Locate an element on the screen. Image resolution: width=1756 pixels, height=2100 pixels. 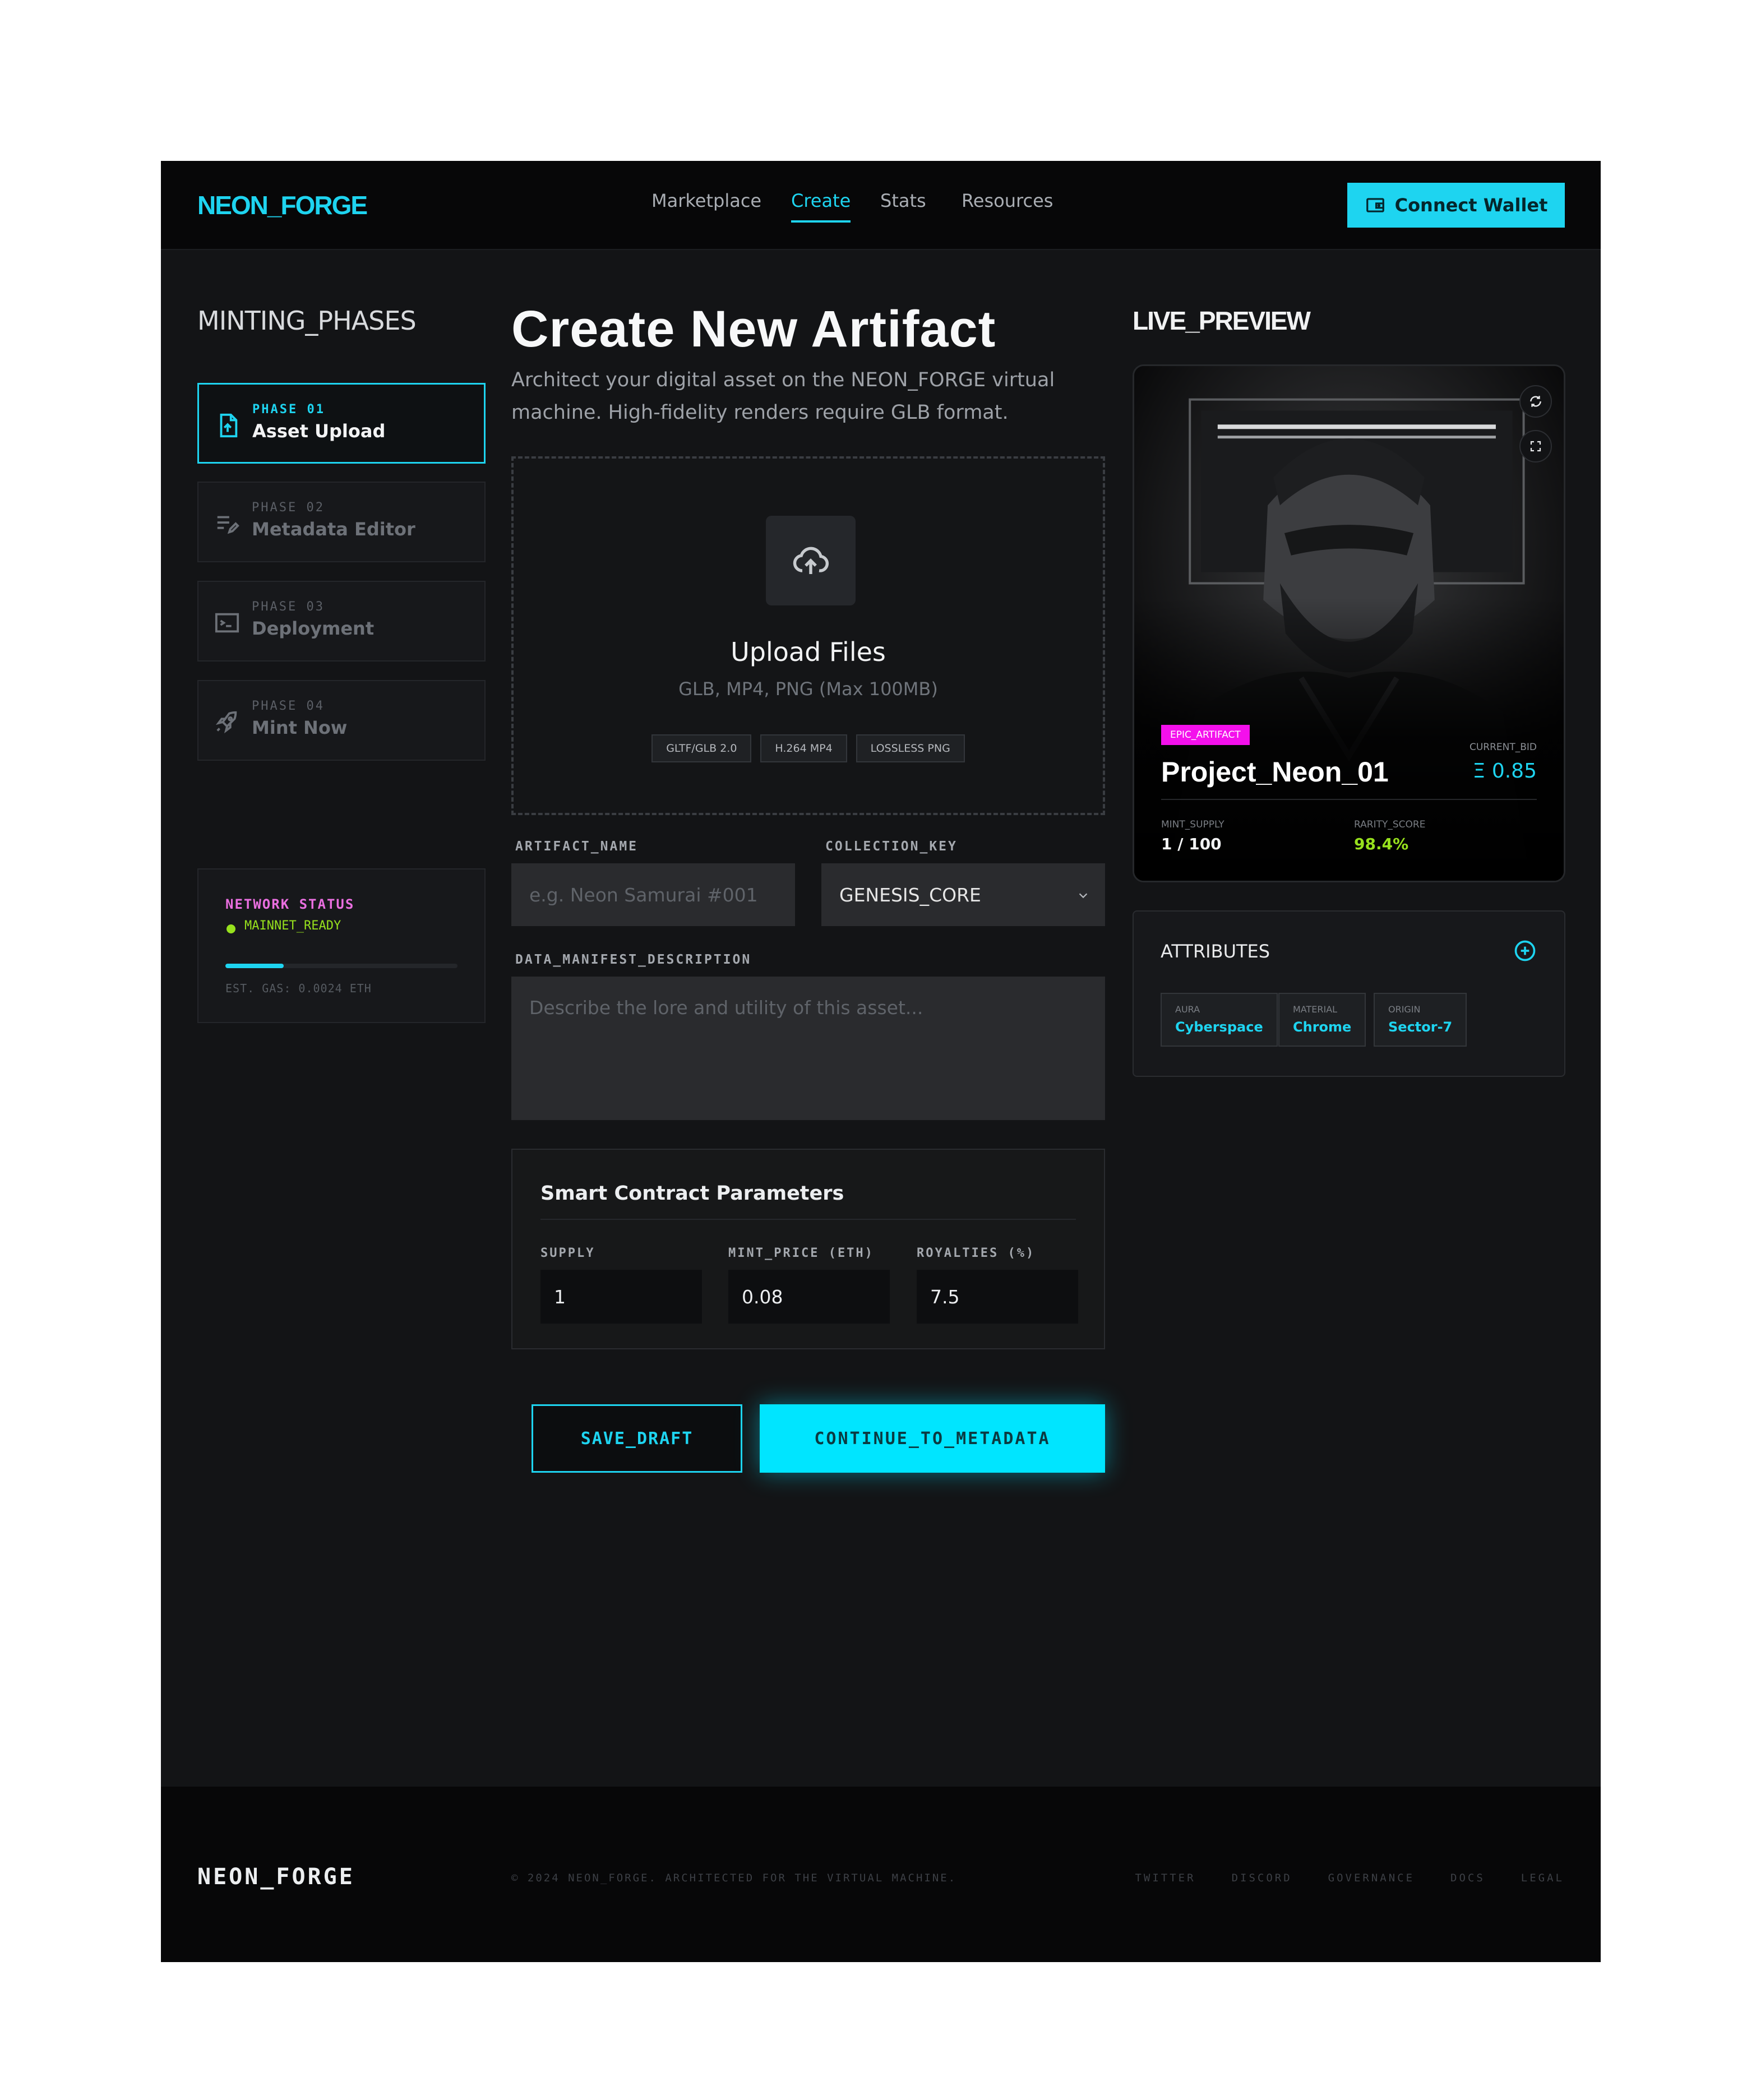
collection-key-label: COLLECTION_KEY is located at coordinates (892, 846).